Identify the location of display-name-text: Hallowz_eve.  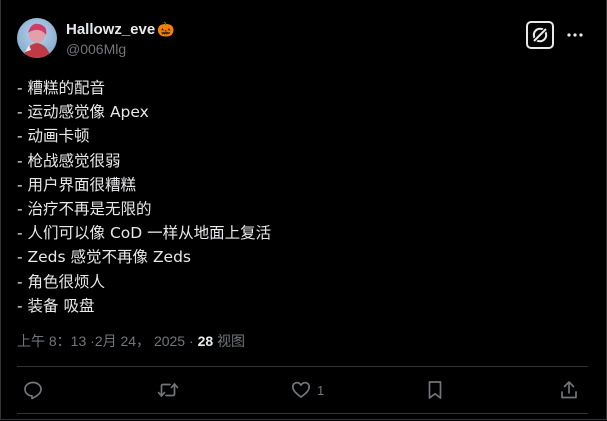
(111, 29).